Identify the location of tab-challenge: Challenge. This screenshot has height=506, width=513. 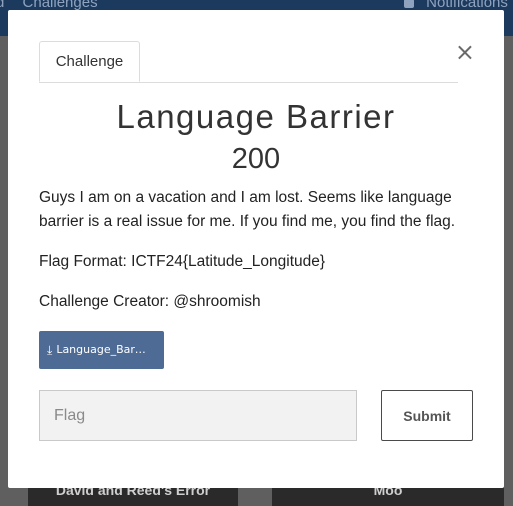
(89, 61).